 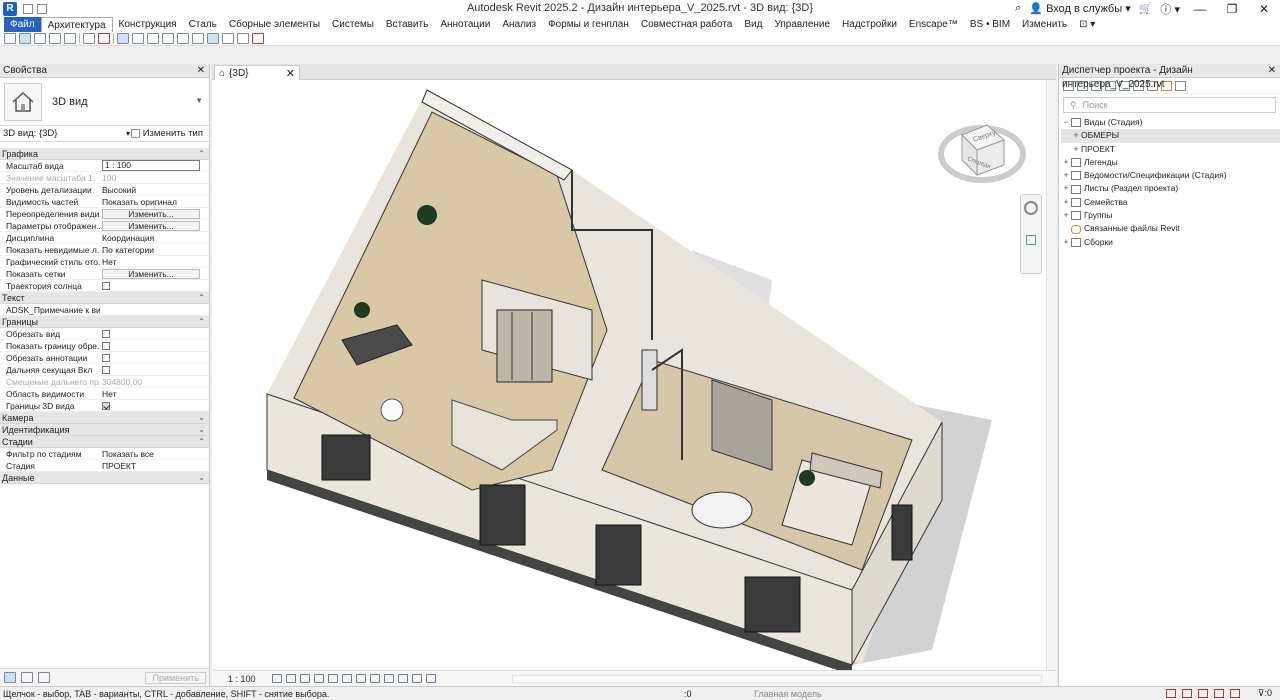 I want to click on tree-item-project: + ПРОЕКТ, so click(x=1170, y=149).